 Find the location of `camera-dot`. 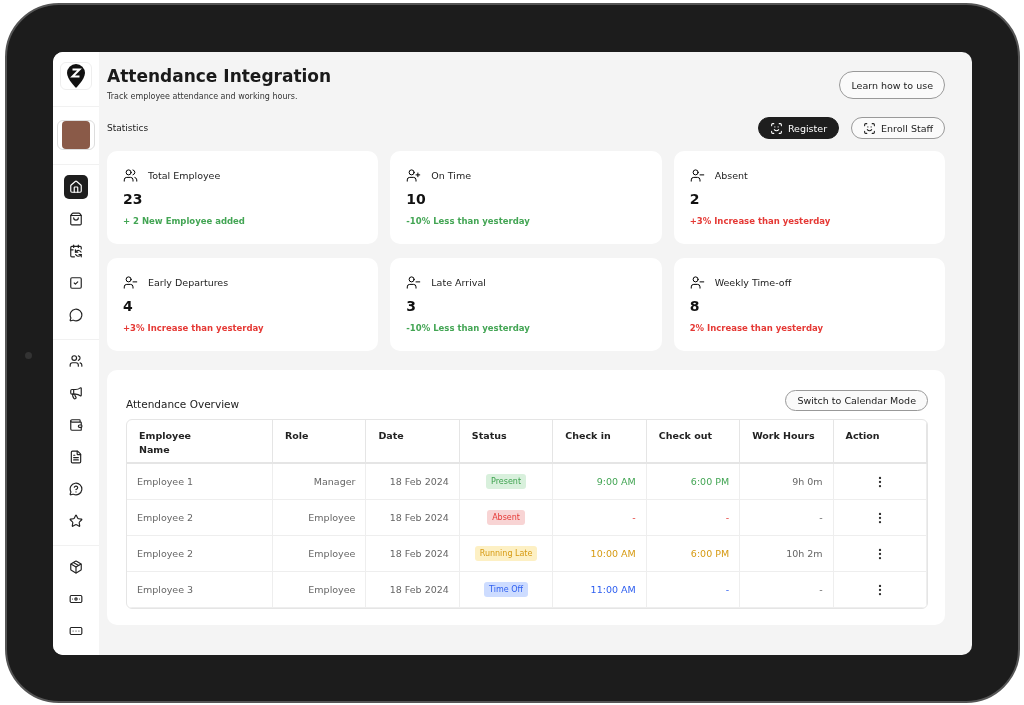

camera-dot is located at coordinates (28, 355).